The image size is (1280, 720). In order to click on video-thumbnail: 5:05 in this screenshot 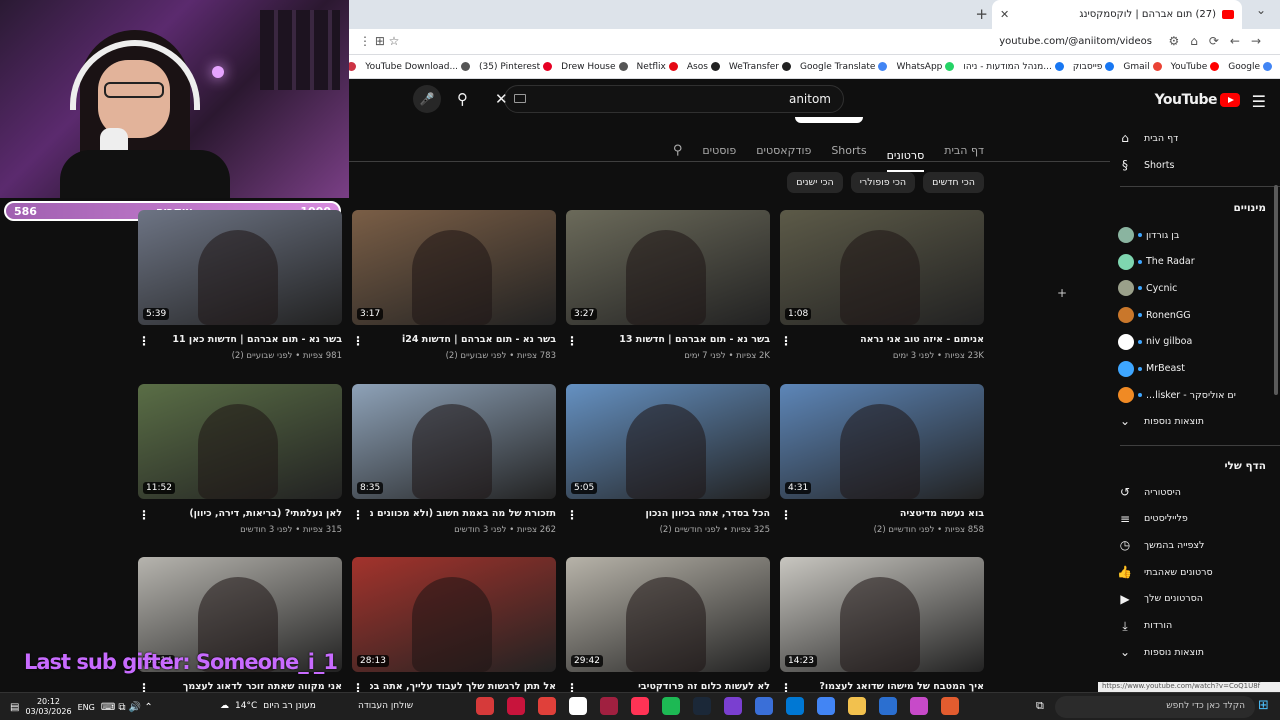, I will do `click(668, 441)`.